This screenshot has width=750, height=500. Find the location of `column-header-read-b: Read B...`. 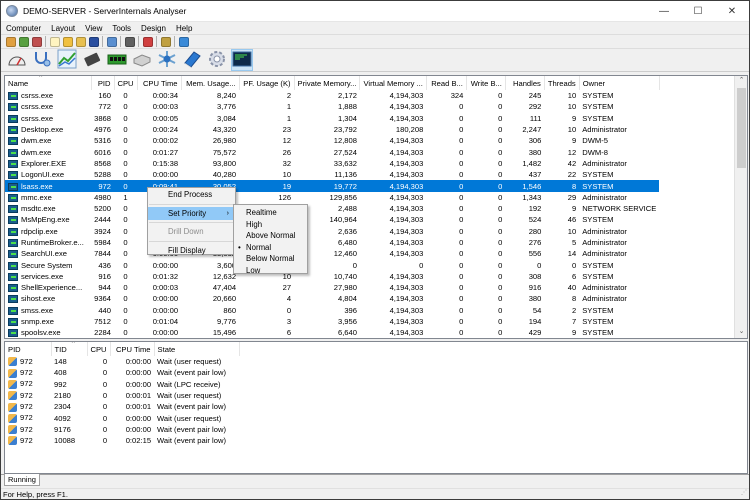

column-header-read-b: Read B... is located at coordinates (446, 83).